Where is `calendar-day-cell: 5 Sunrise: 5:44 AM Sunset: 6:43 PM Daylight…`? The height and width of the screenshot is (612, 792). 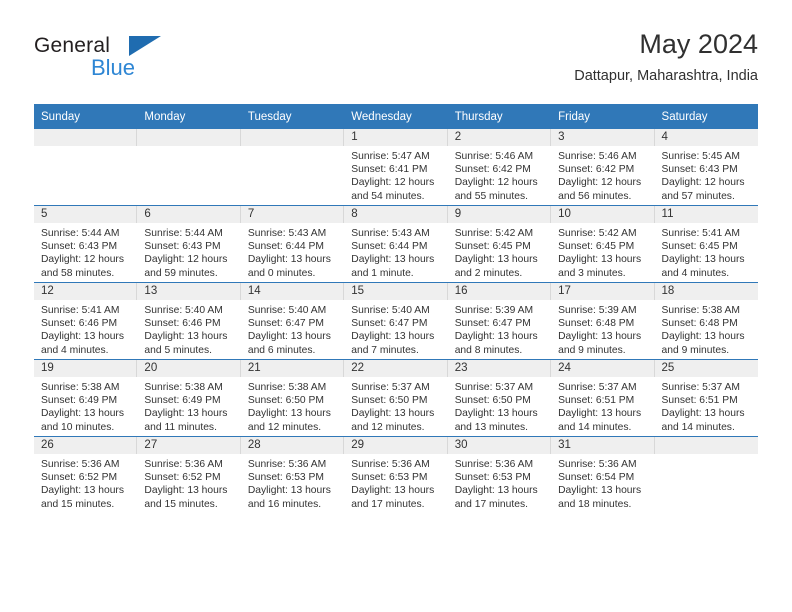
calendar-day-cell: 5 Sunrise: 5:44 AM Sunset: 6:43 PM Daylight… is located at coordinates (86, 244).